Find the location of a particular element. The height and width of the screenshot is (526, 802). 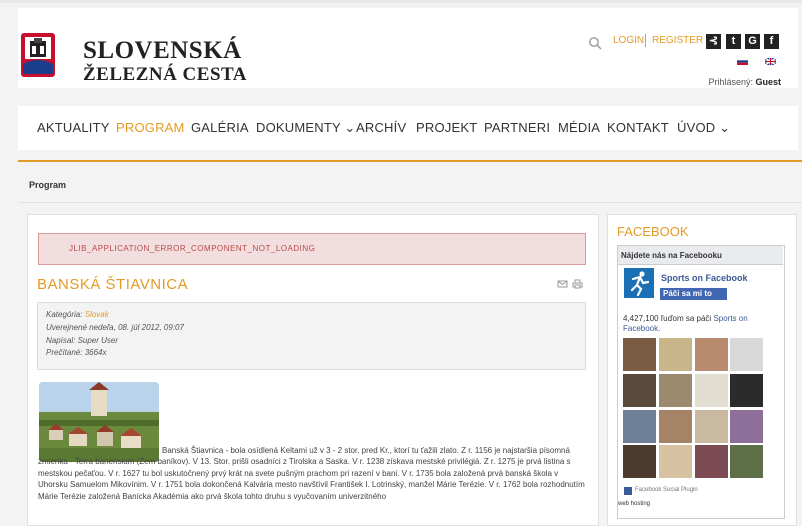

logged-in-status: Prihlásený: Guest is located at coordinates (744, 82).